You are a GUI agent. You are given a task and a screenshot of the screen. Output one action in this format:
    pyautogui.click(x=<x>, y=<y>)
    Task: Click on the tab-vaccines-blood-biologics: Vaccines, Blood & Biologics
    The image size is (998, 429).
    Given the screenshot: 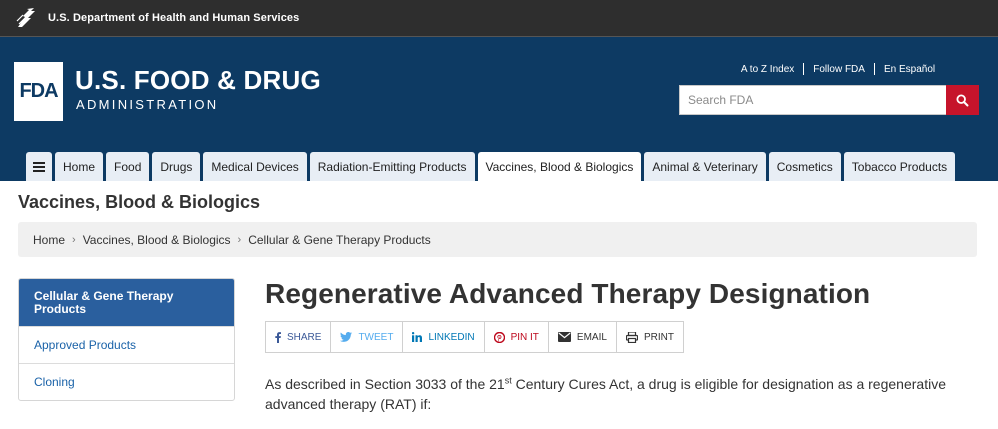 What is the action you would take?
    pyautogui.click(x=559, y=166)
    